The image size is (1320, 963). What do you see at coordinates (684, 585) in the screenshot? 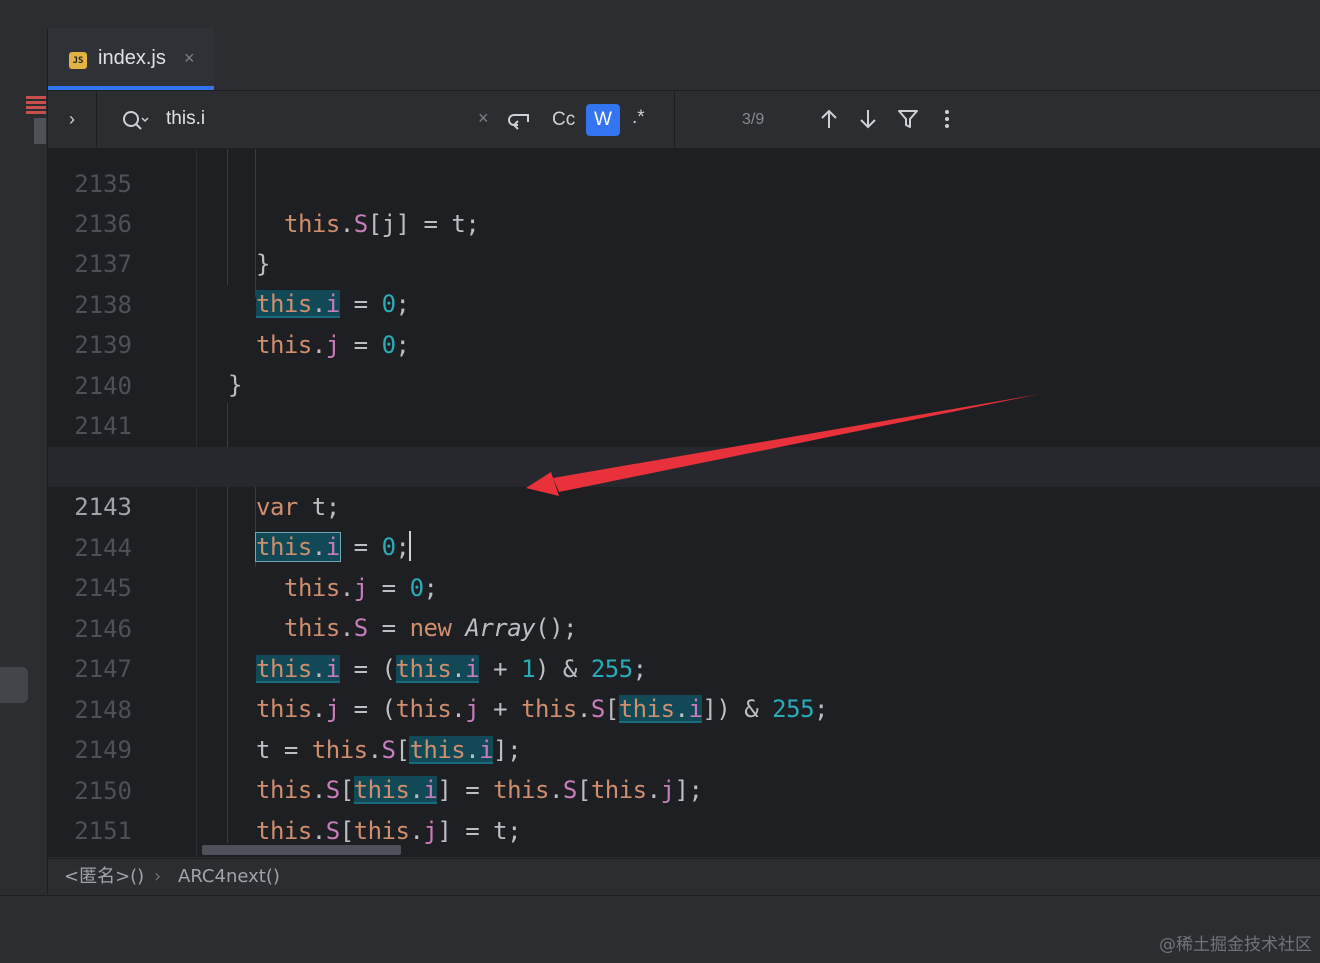
I see `code-line: 2145 this.S = new Array();` at bounding box center [684, 585].